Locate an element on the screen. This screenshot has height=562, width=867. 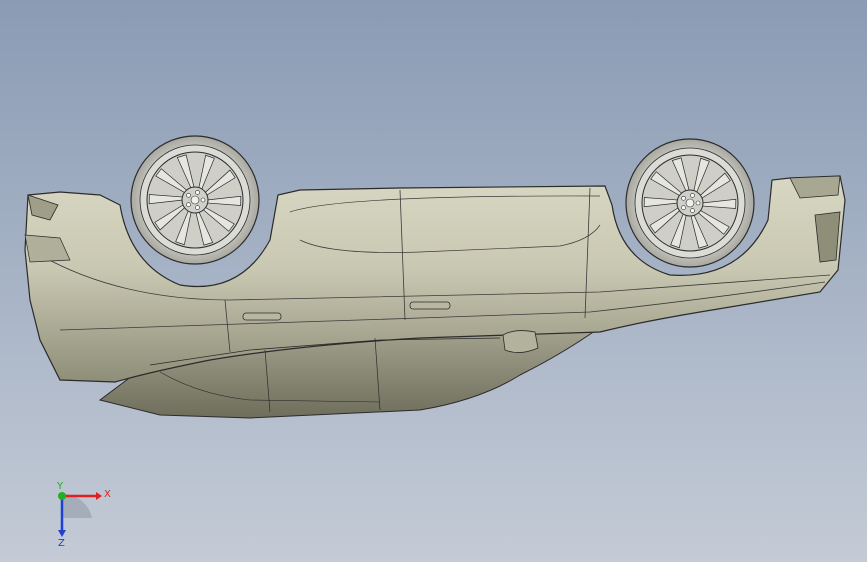
x-axis-arrowhead is located at coordinates (99, 496).